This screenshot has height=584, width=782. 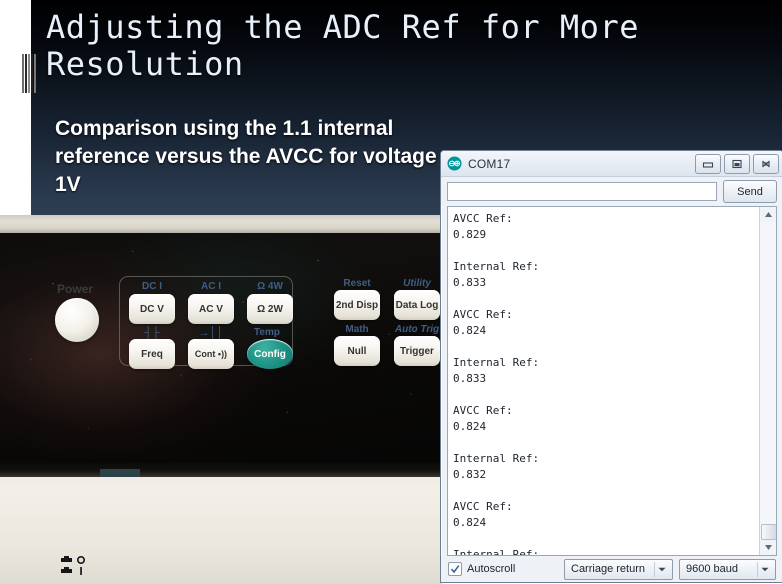 What do you see at coordinates (270, 354) in the screenshot?
I see `config-button: Config` at bounding box center [270, 354].